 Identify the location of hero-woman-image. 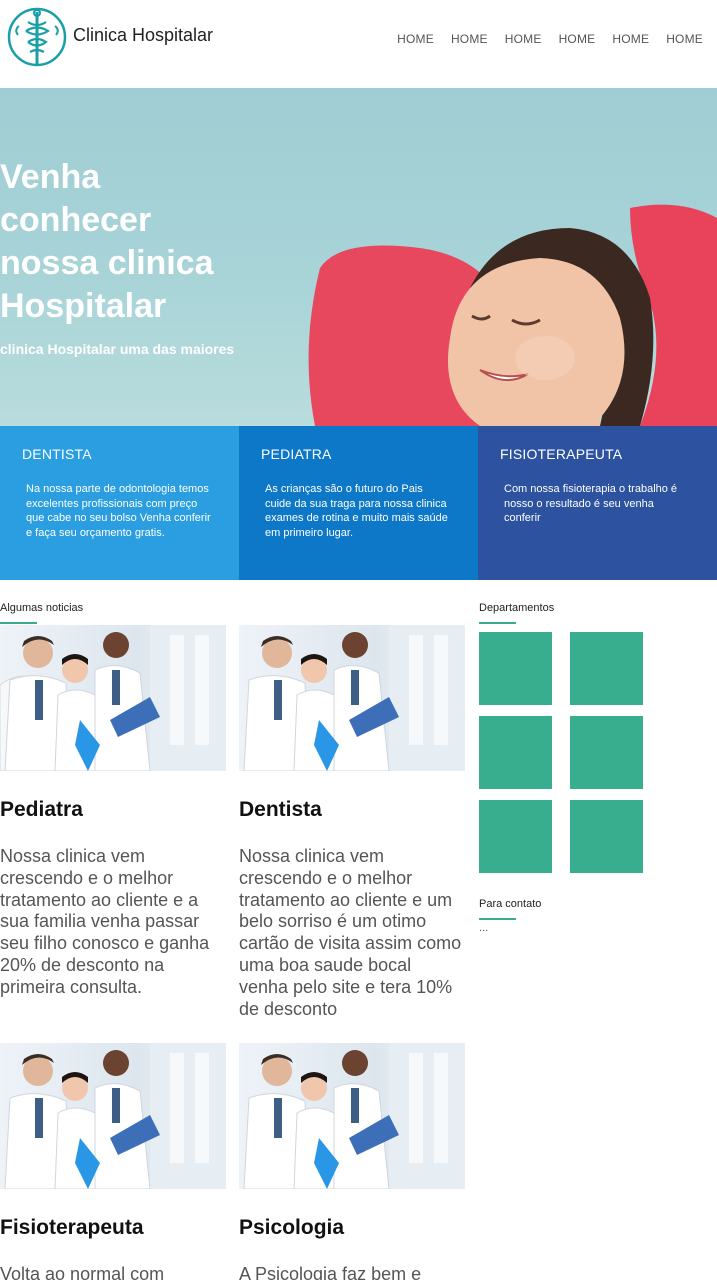
(512, 315).